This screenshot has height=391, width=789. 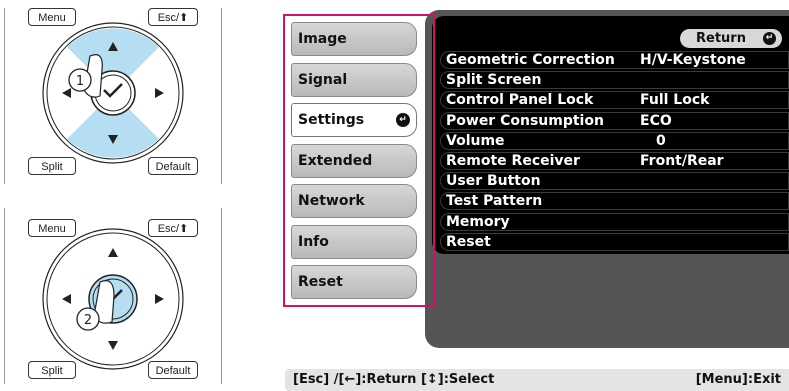 I want to click on dpad-up-down: 1, so click(x=113, y=93).